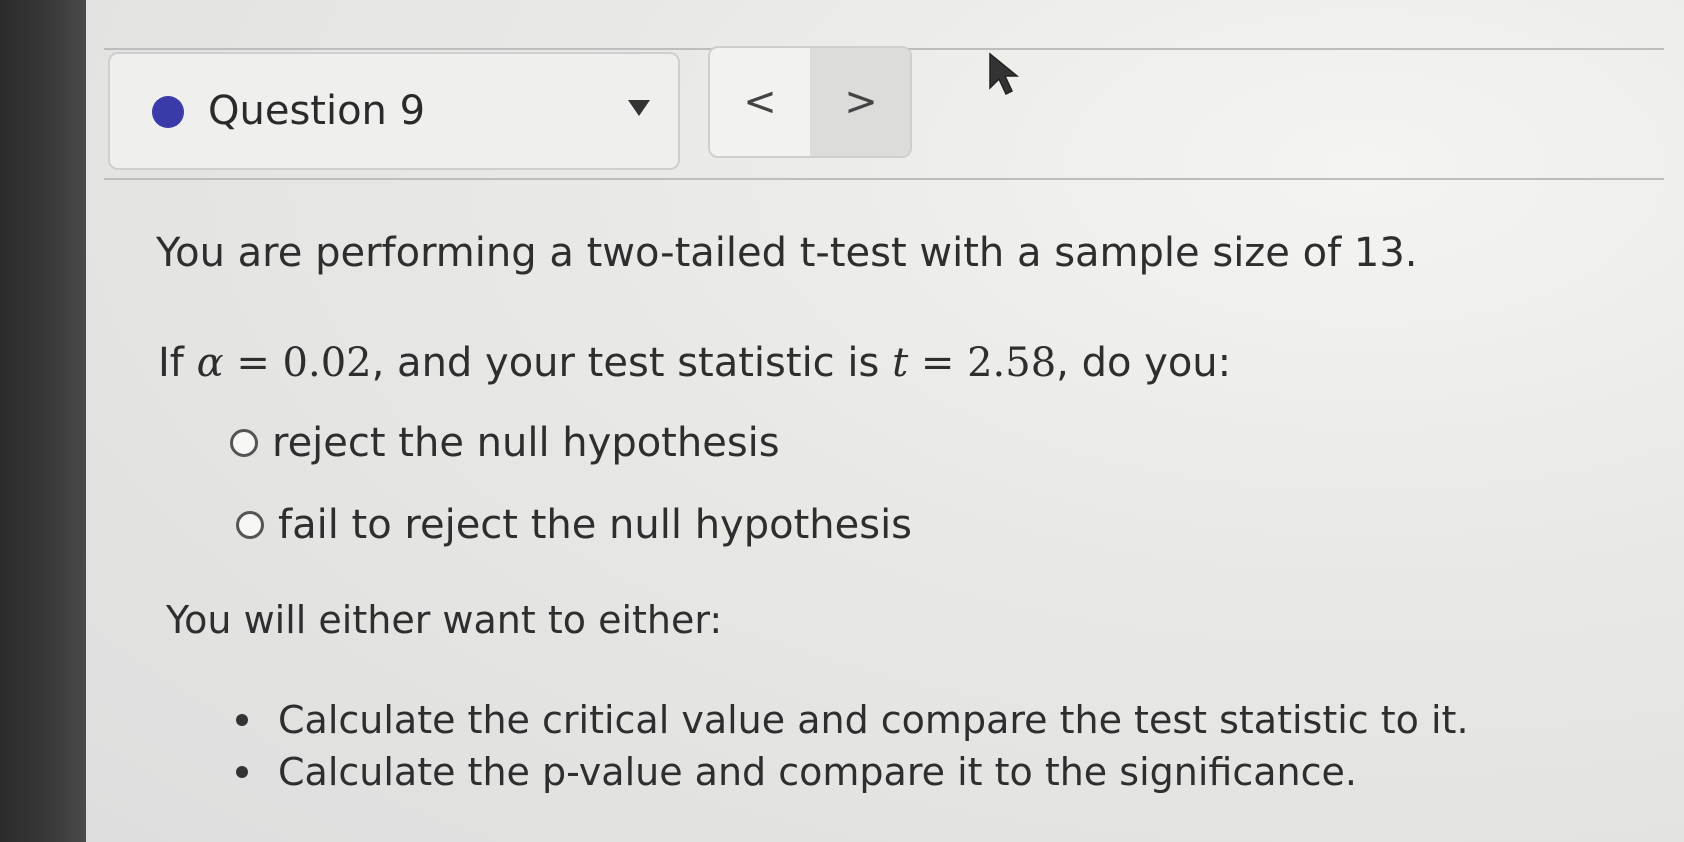  I want to click on question-selector: Question 9, so click(394, 111).